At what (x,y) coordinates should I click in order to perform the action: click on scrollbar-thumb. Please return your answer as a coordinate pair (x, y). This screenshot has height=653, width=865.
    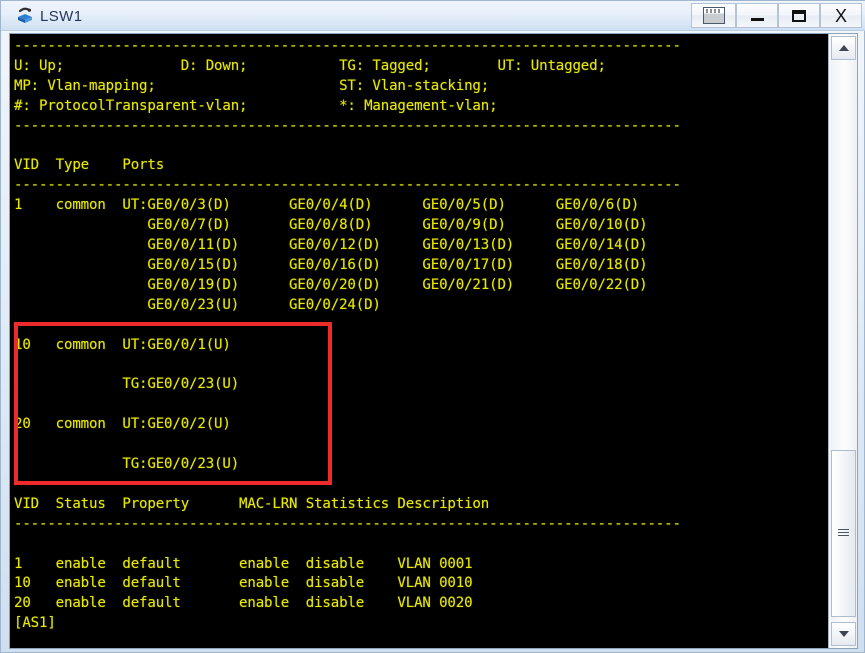
    Looking at the image, I should click on (843, 533).